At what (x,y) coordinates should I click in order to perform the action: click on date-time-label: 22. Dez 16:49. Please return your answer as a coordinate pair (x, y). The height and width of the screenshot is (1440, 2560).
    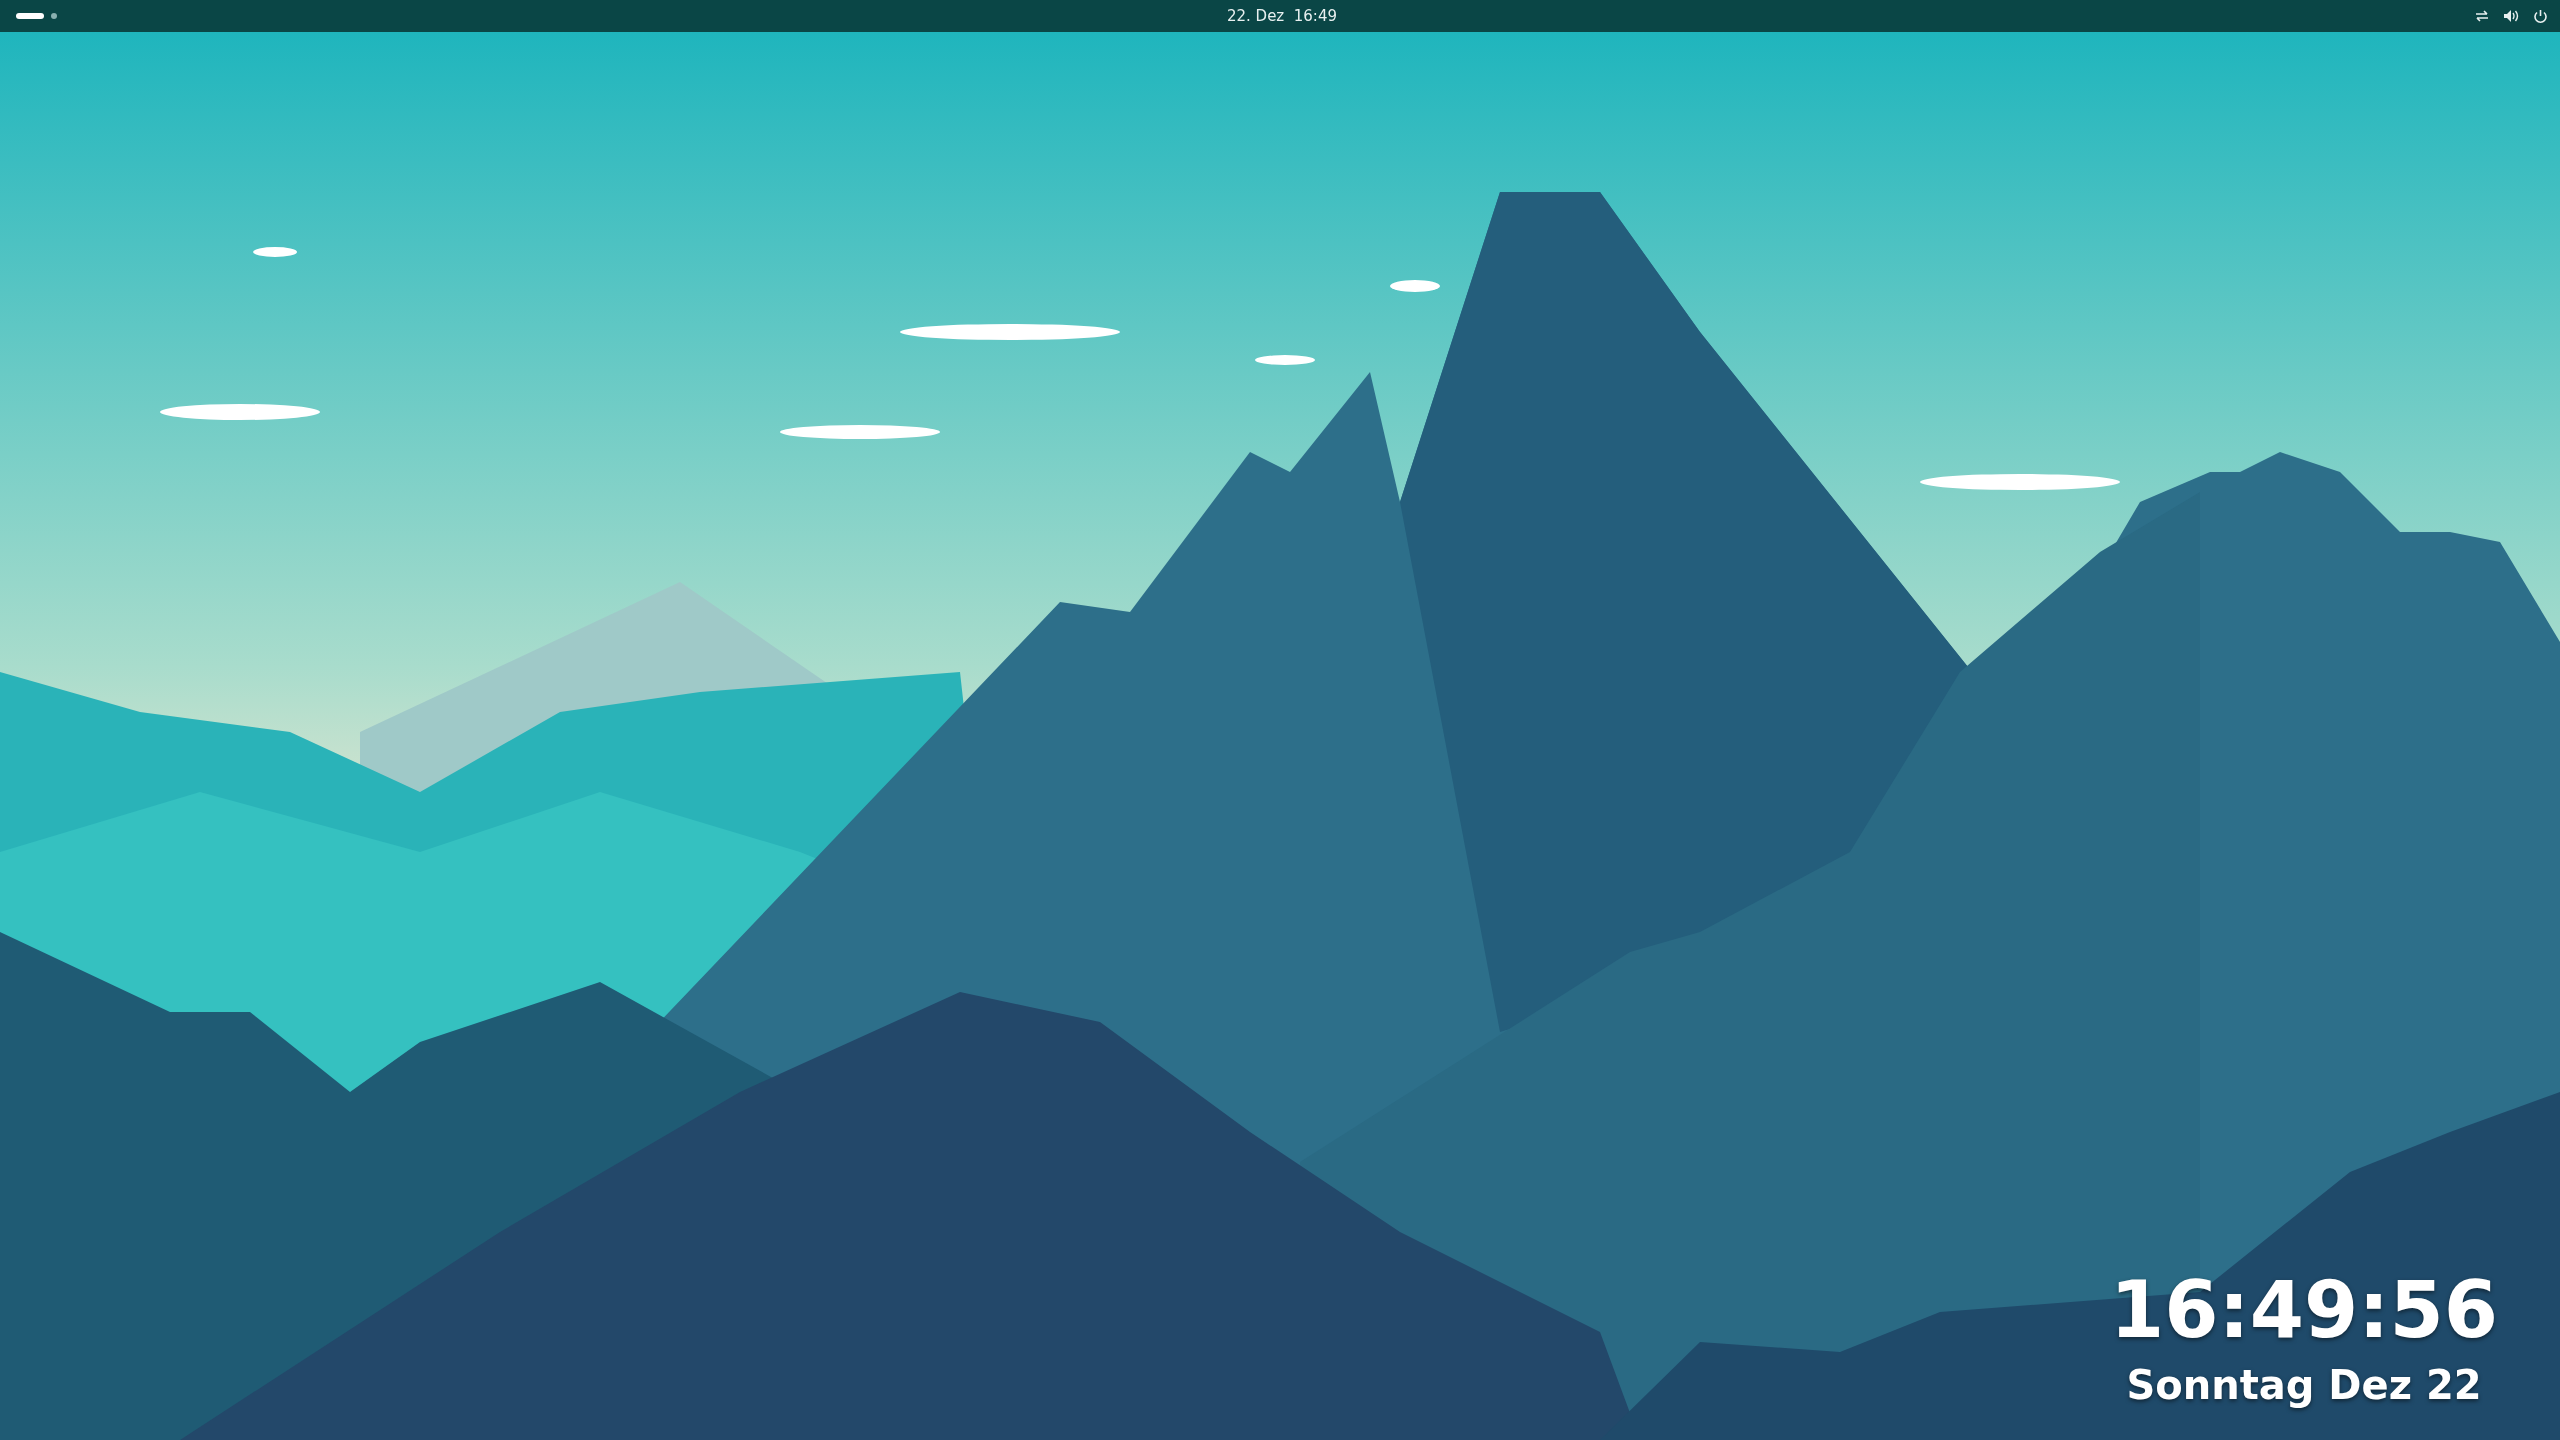
    Looking at the image, I should click on (1281, 16).